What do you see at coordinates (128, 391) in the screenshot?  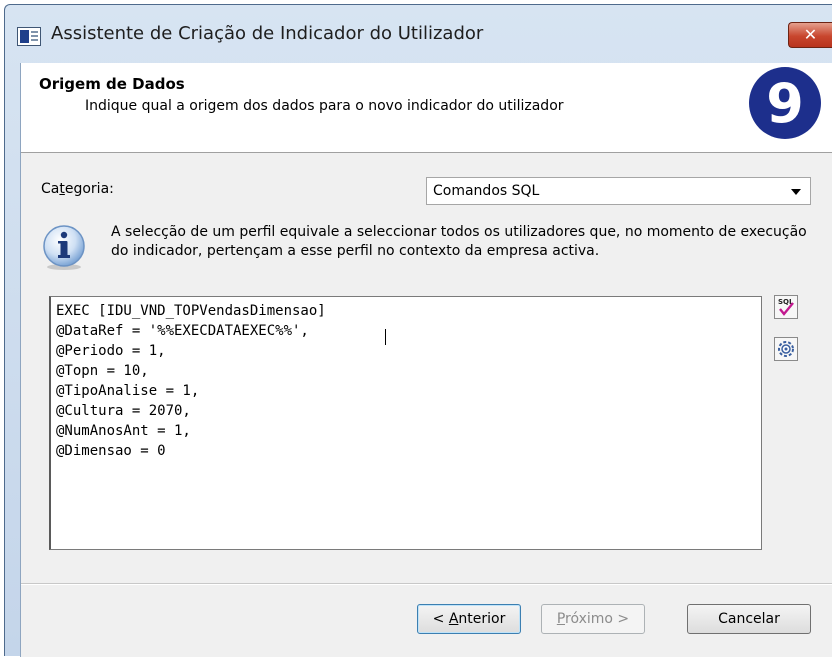 I see `sql-line: @TipoAnalise = 1,` at bounding box center [128, 391].